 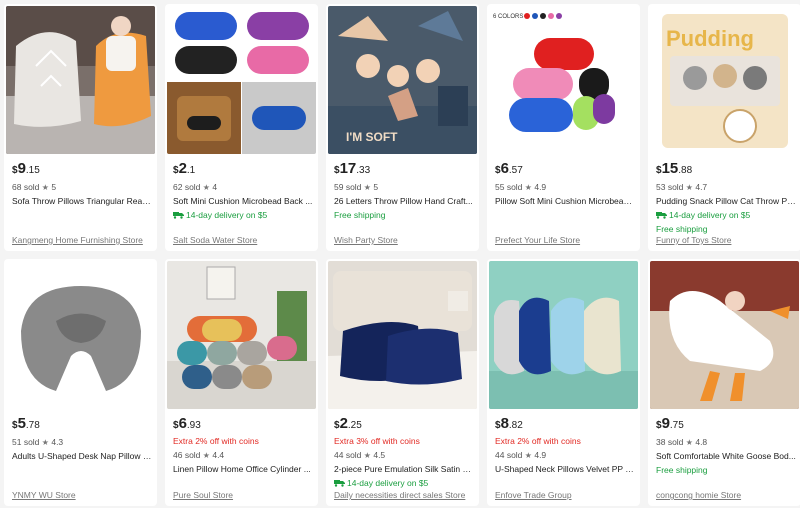 What do you see at coordinates (521, 455) in the screenshot?
I see `sales-rating: 44 sold ★ 4.9` at bounding box center [521, 455].